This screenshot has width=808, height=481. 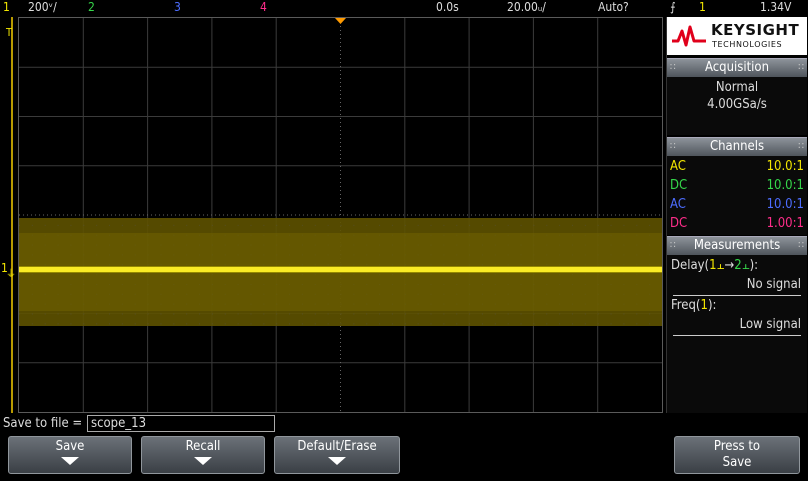 What do you see at coordinates (737, 146) in the screenshot?
I see `channels-header: ∷ Channels ∷` at bounding box center [737, 146].